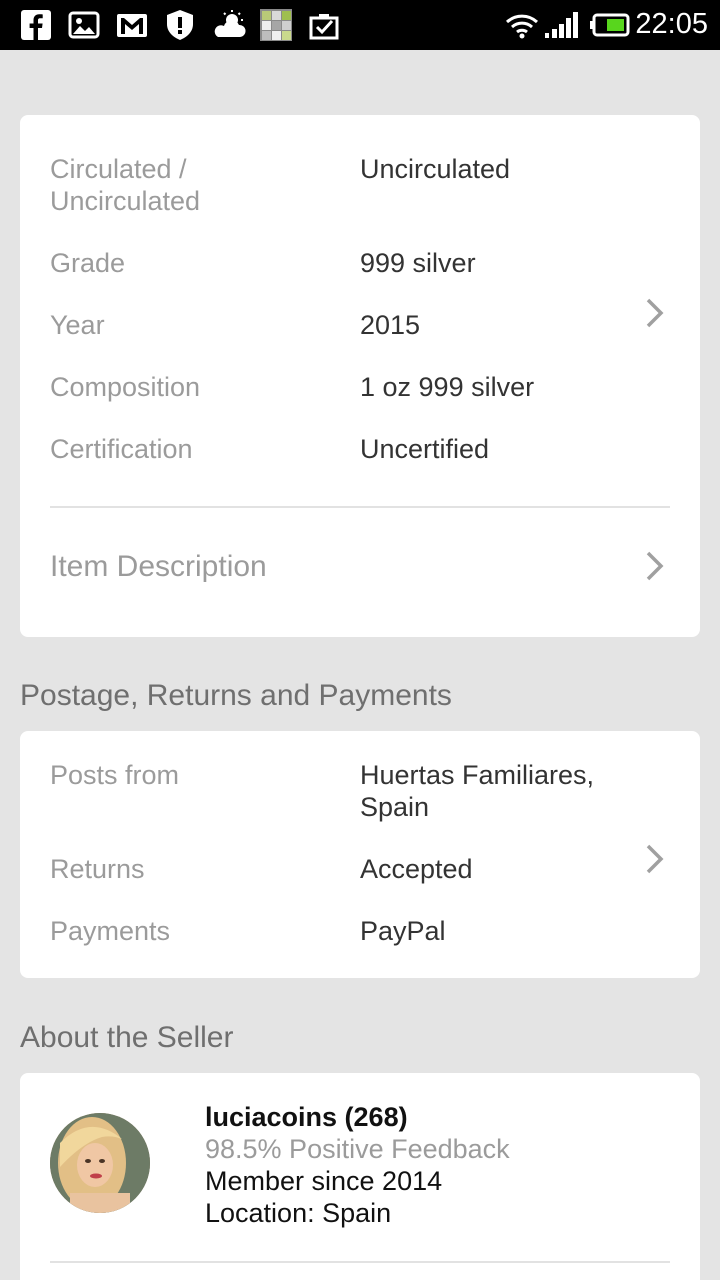 Image resolution: width=720 pixels, height=1280 pixels. Describe the element at coordinates (350, 265) in the screenshot. I see `specifics-row: Grade 999 silver` at that location.